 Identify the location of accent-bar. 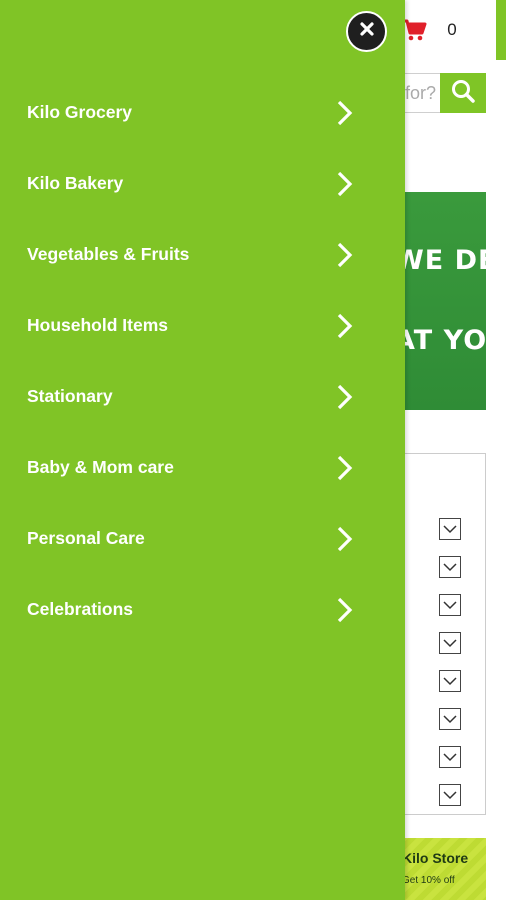
(501, 30).